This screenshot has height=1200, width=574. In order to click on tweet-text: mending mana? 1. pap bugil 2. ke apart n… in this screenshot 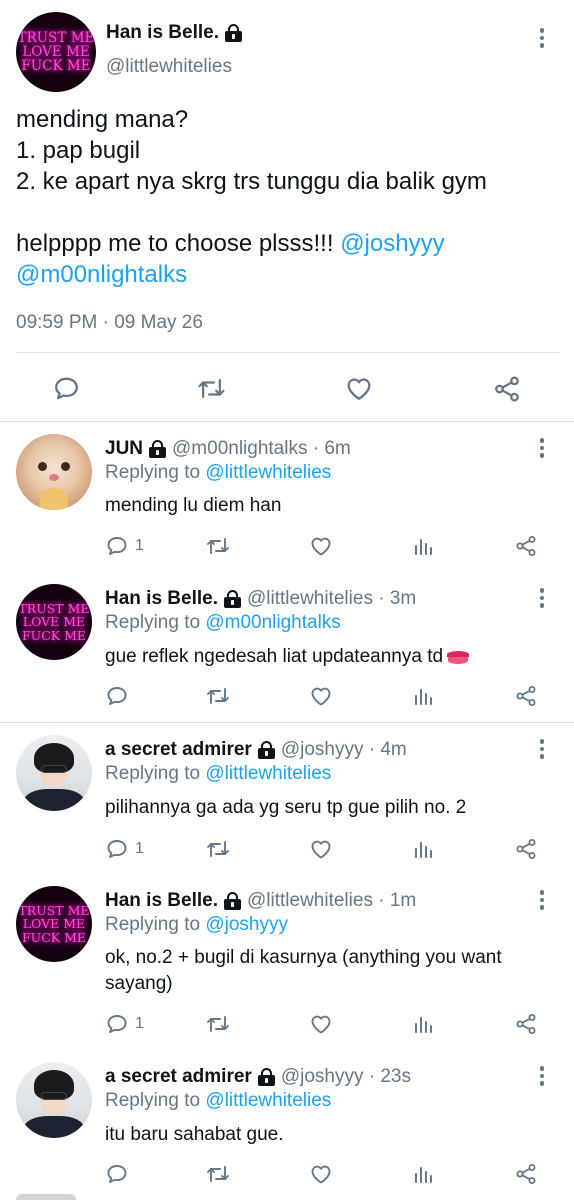, I will do `click(288, 197)`.